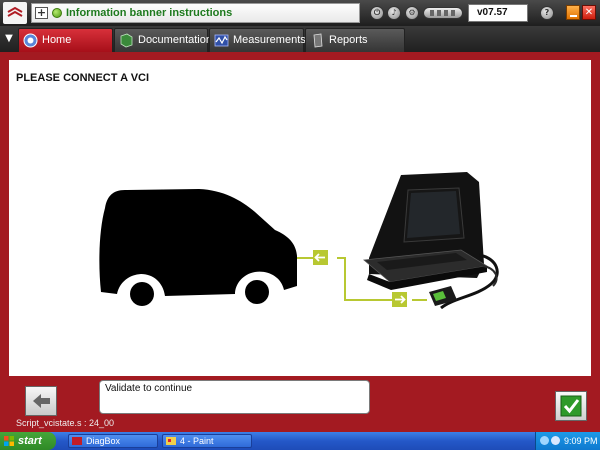 Image resolution: width=600 pixels, height=450 pixels. I want to click on citroen-logo, so click(15, 13).